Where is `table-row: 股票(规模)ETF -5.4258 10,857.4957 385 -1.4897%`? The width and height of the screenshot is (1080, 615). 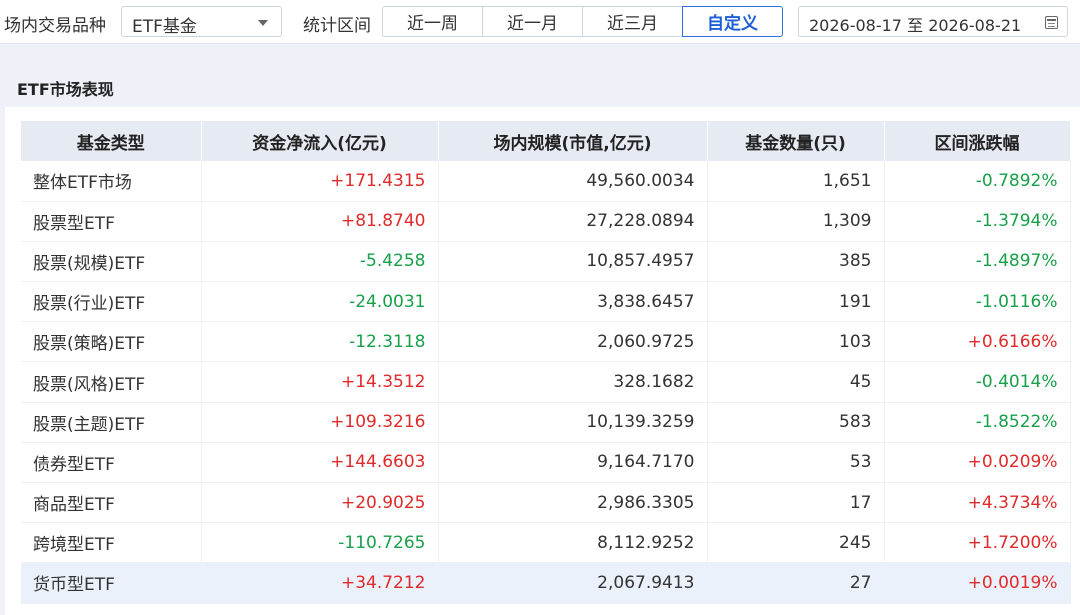
table-row: 股票(规模)ETF -5.4258 10,857.4957 385 -1.4897% is located at coordinates (546, 262).